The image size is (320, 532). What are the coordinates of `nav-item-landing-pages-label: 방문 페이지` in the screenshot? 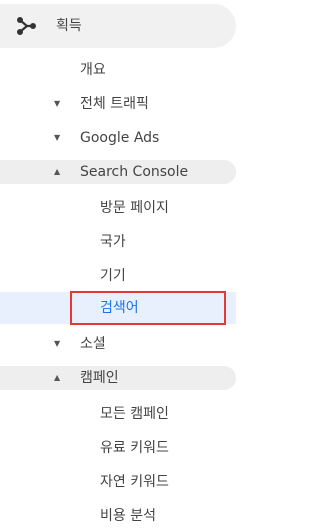 It's located at (134, 208).